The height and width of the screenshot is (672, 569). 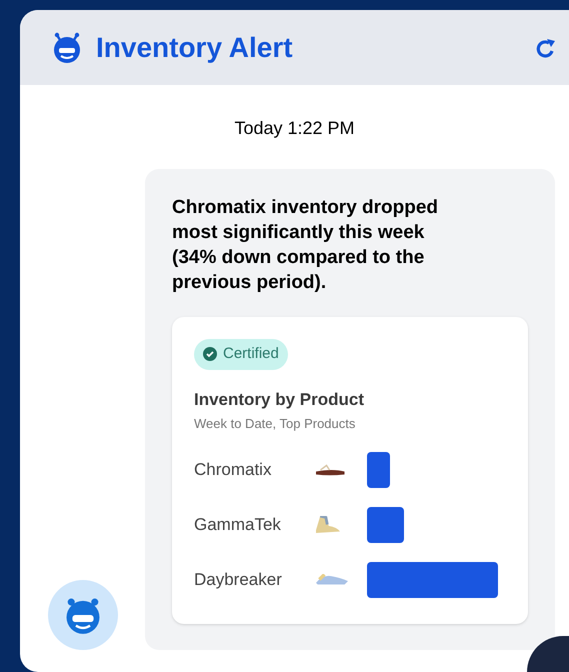 I want to click on message-text: Chromatix inventory dropped most significantly this week (34% down compared to the previous period)., so click(x=306, y=245).